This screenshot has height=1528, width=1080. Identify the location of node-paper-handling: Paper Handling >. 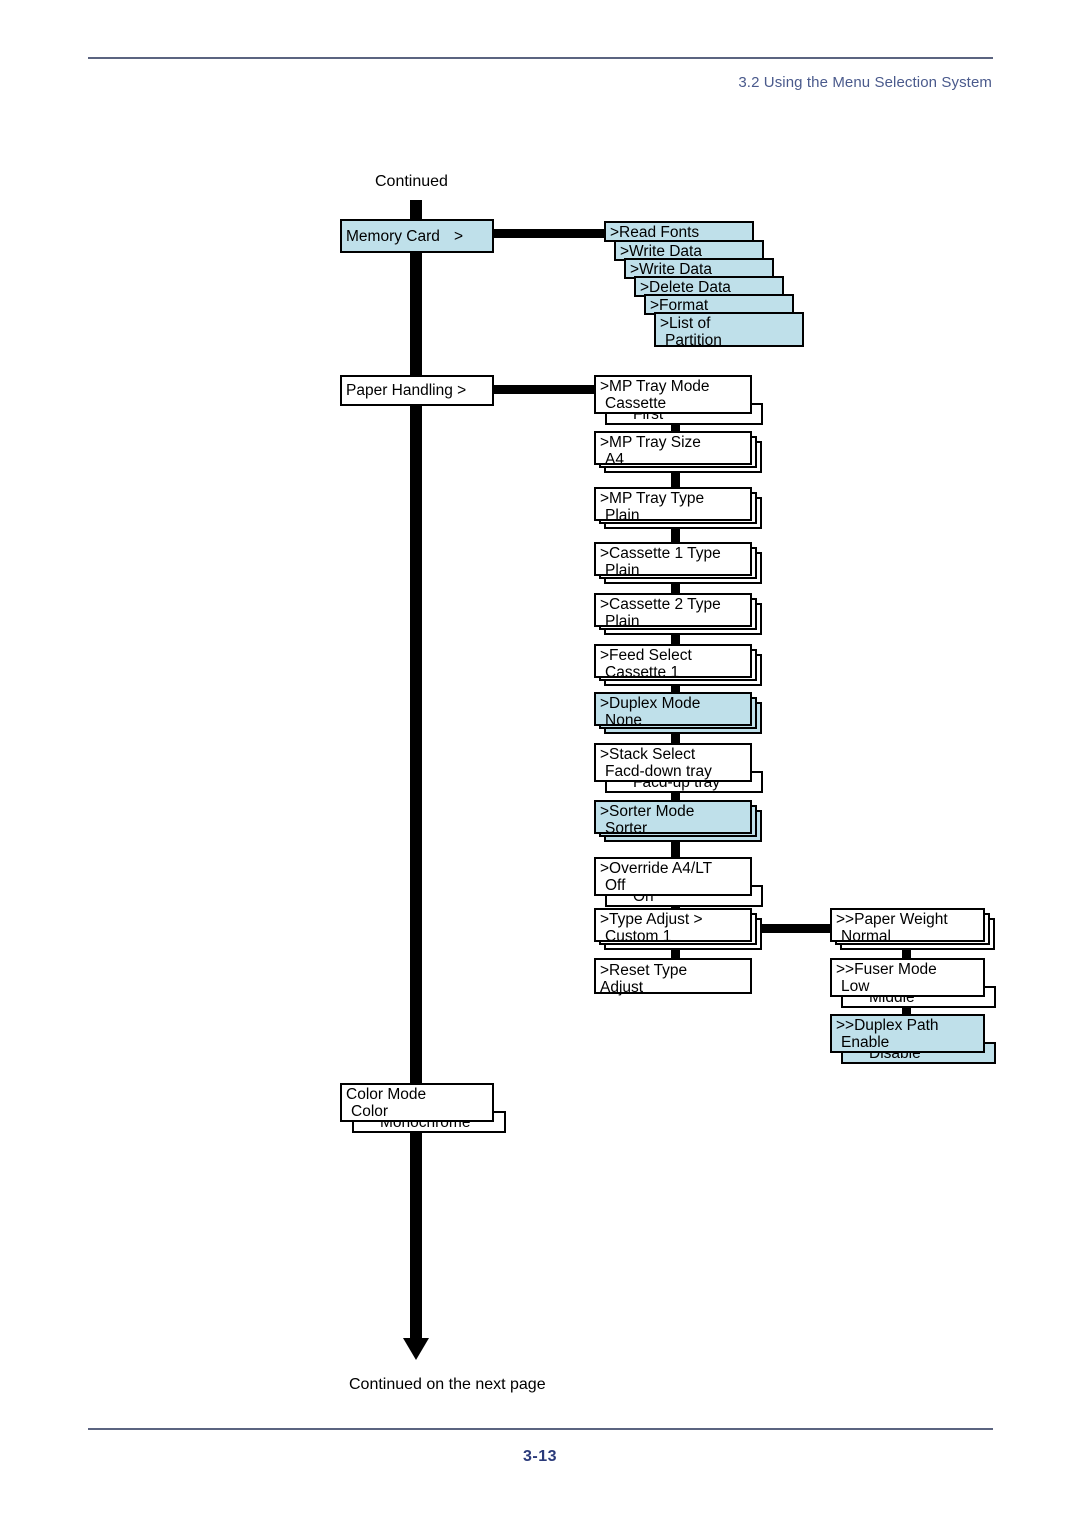
(417, 390).